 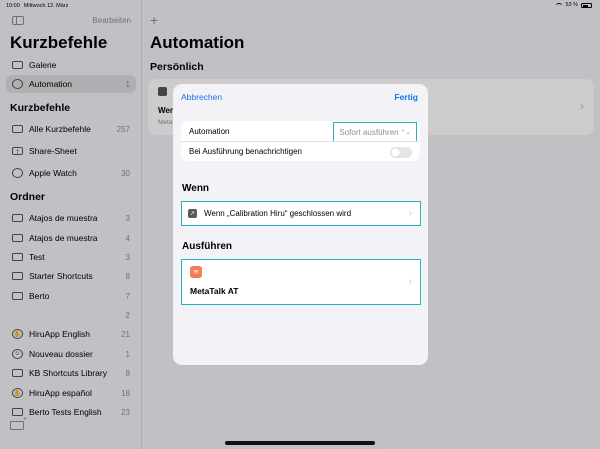 I want to click on run-mode-value: Sofort ausführen, so click(x=369, y=132).